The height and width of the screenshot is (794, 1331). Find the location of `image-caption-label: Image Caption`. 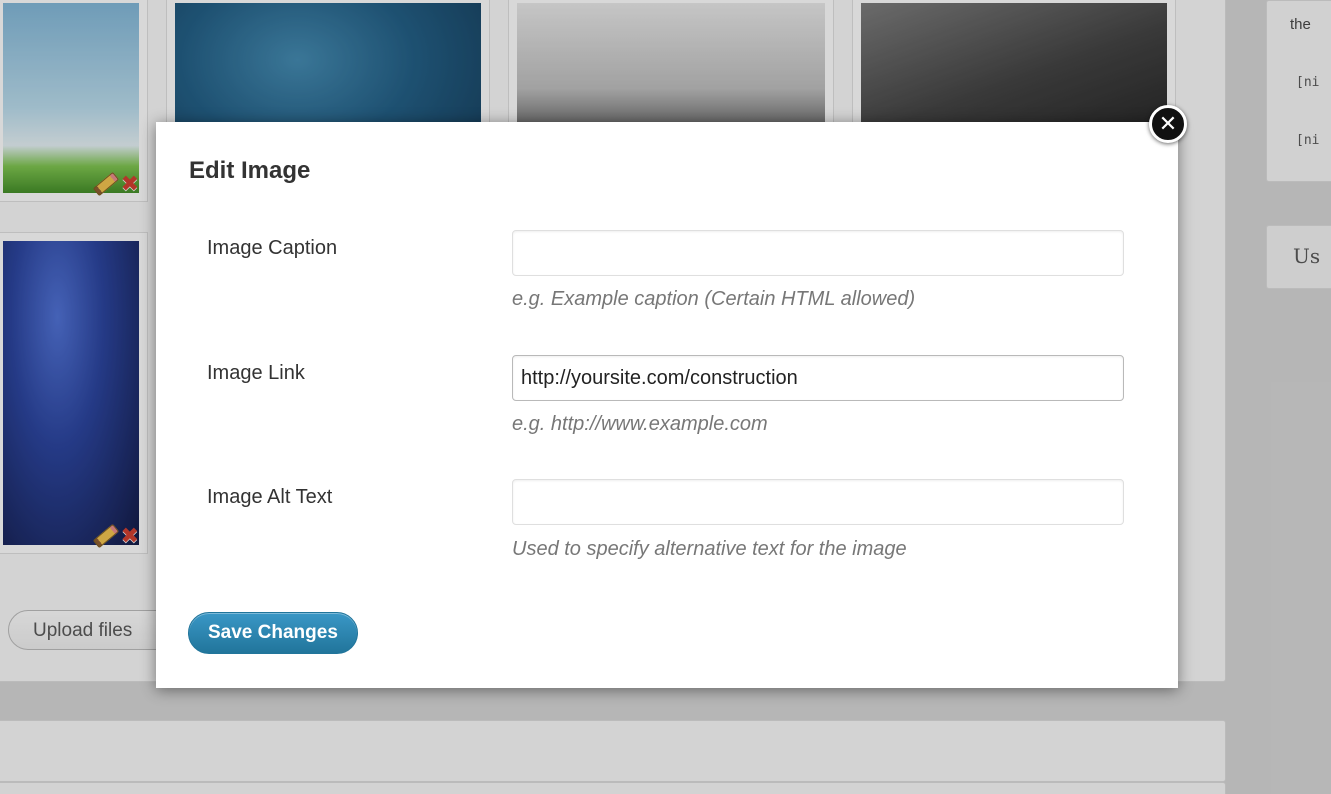

image-caption-label: Image Caption is located at coordinates (272, 248).